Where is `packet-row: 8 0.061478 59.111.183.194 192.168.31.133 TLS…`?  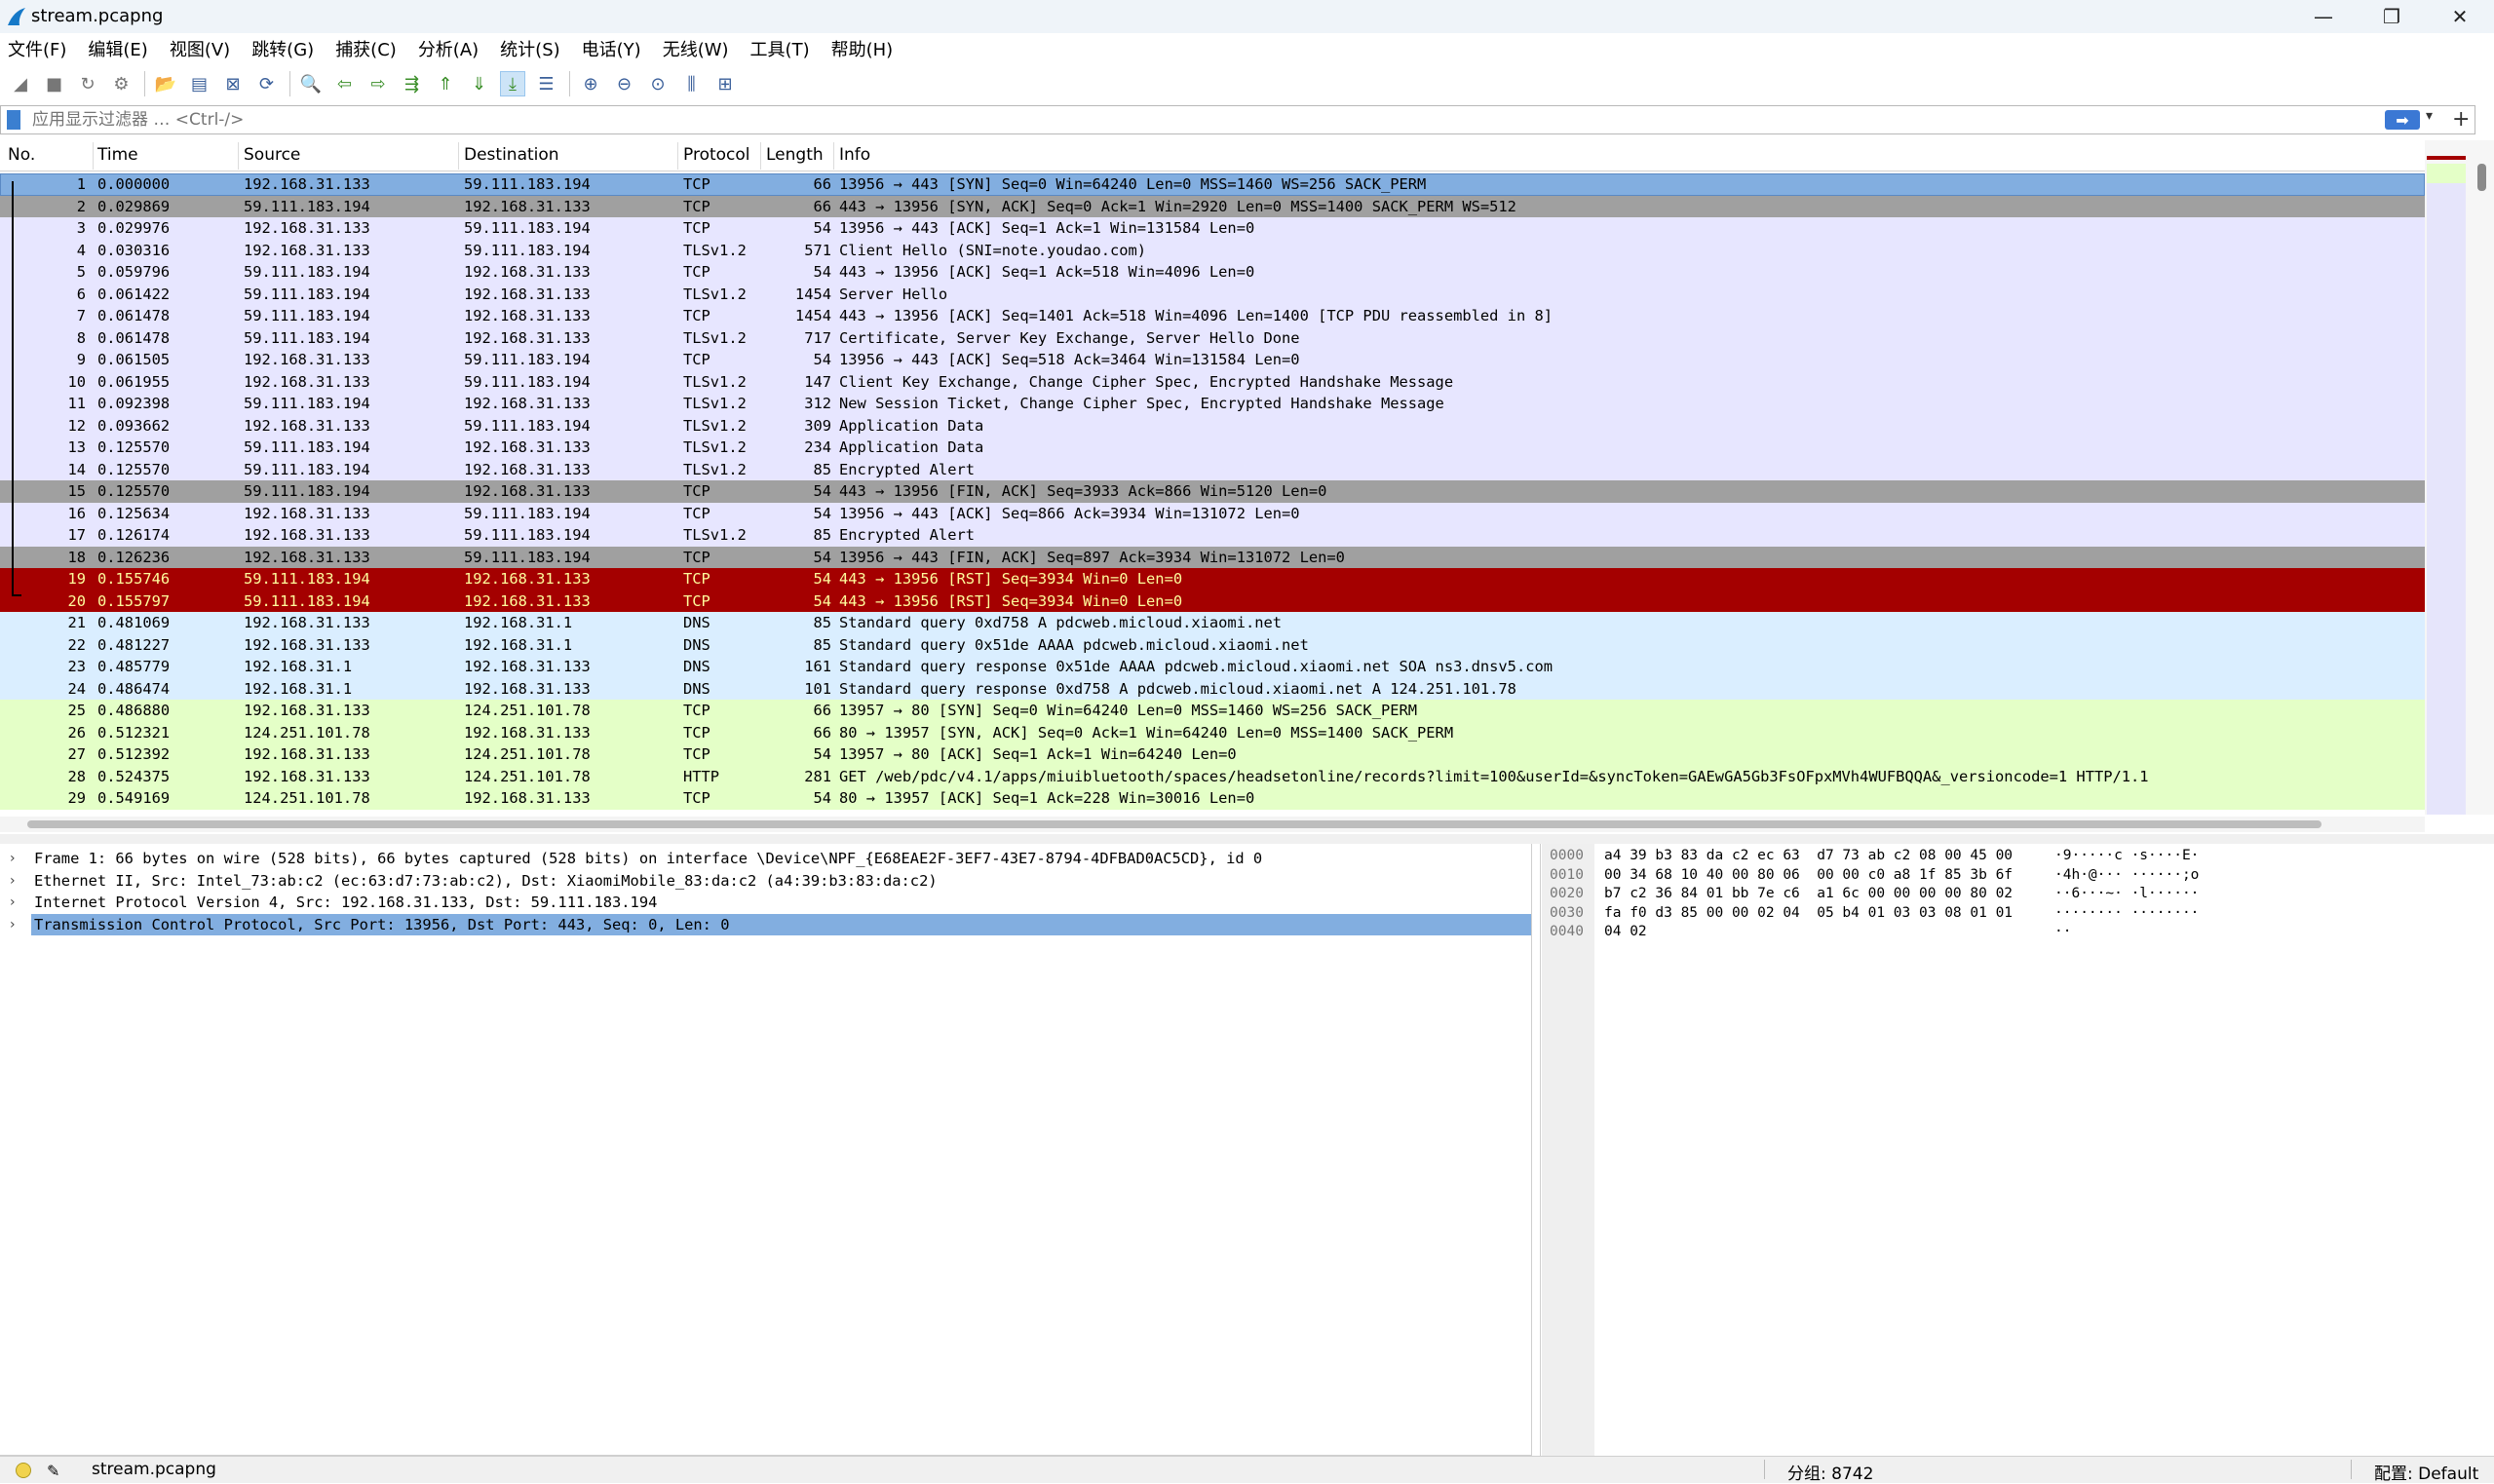 packet-row: 8 0.061478 59.111.183.194 192.168.31.133 TLS… is located at coordinates (1212, 337).